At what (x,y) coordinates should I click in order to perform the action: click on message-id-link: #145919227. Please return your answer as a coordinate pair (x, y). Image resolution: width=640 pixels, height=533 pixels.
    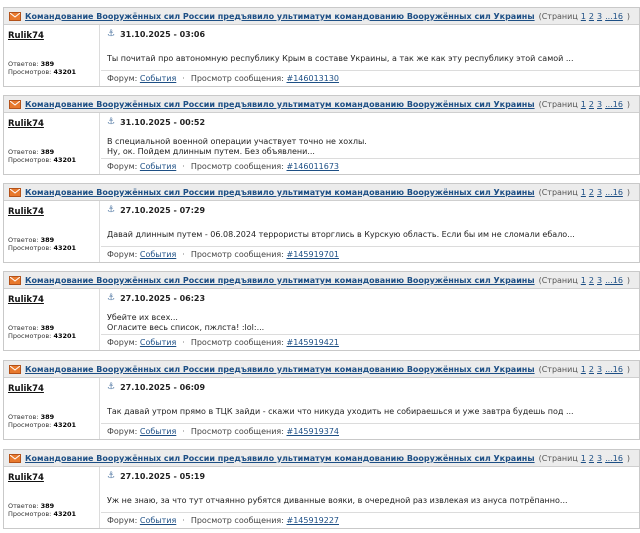
    Looking at the image, I should click on (313, 520).